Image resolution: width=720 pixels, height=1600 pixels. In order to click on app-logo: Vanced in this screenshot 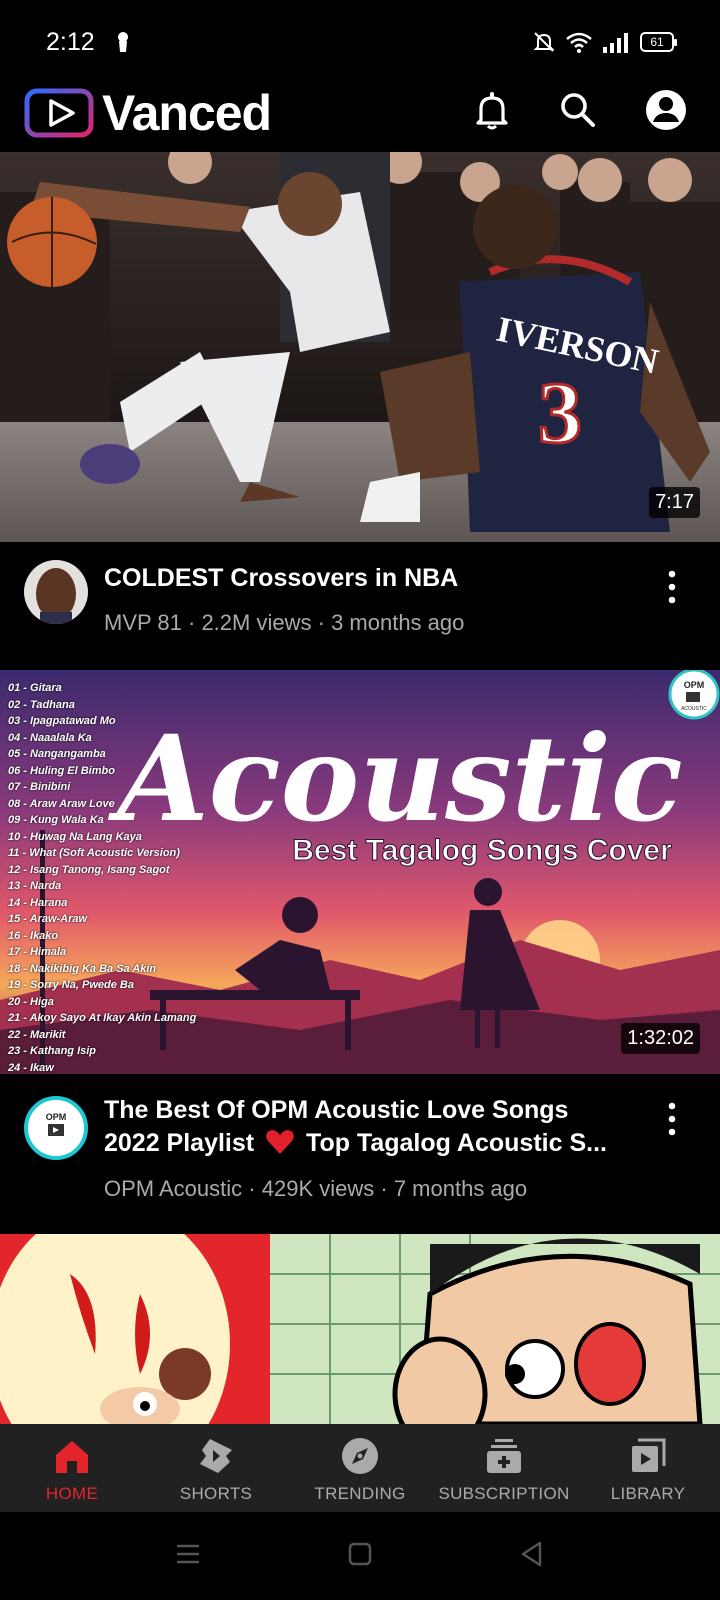, I will do `click(148, 113)`.